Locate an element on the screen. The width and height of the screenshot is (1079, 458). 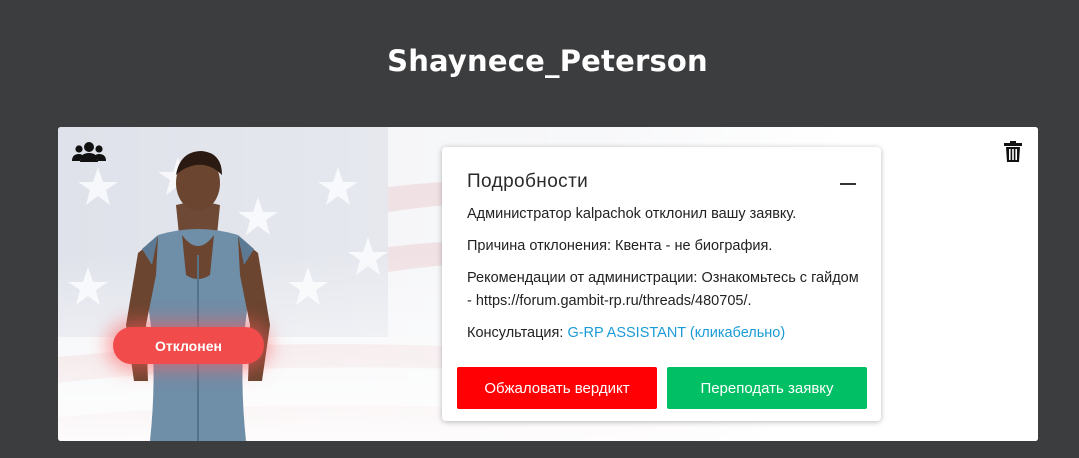
details-title: Подробности is located at coordinates (528, 181).